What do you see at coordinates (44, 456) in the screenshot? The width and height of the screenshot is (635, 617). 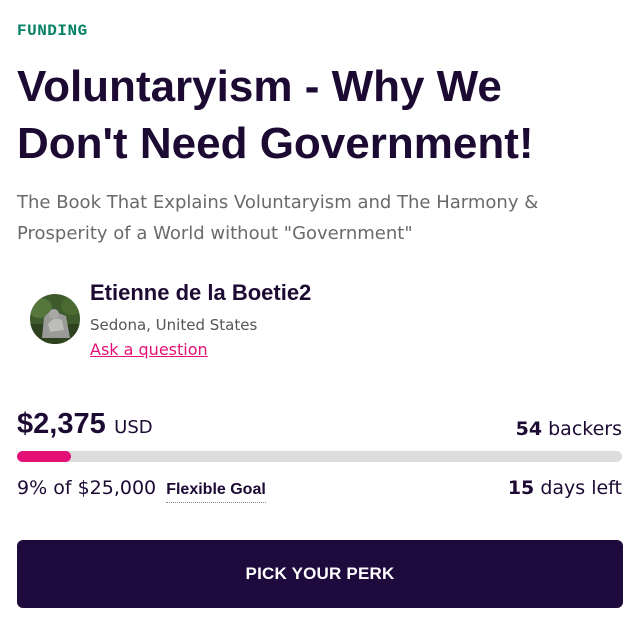 I see `funding-progress-fill` at bounding box center [44, 456].